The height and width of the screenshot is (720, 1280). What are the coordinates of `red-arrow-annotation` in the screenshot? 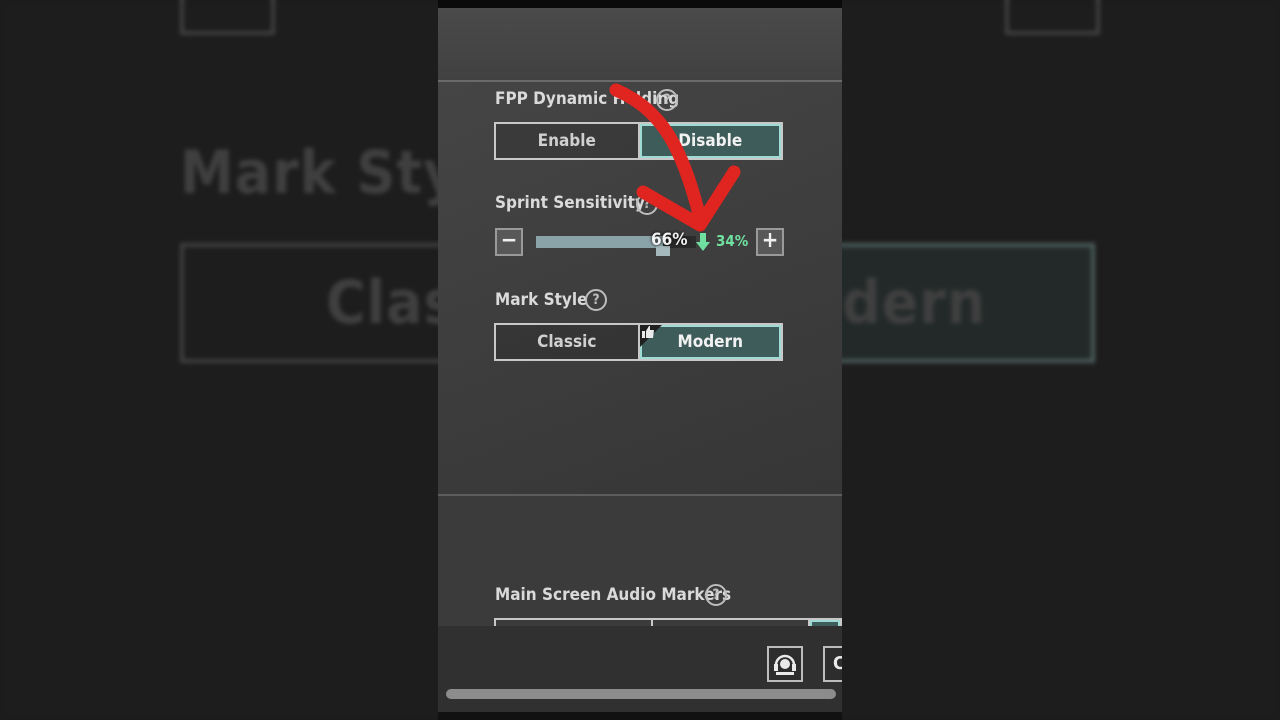 It's located at (675, 157).